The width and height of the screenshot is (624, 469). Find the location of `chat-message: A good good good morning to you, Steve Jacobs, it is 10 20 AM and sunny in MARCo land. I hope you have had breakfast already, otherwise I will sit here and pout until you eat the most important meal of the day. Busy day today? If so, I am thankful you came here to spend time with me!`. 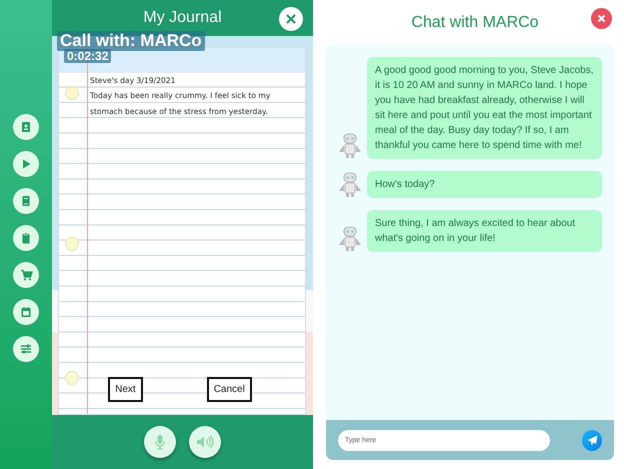

chat-message: A good good good morning to you, Steve Jacobs, it is 10 20 AM and sunny in MARCo land. I hope you have had breakfast already, otherwise I will sit here and pout until you eat the most important meal of the day. Busy day today? If so, I am thankful you came here to spend time with me! is located at coordinates (484, 108).